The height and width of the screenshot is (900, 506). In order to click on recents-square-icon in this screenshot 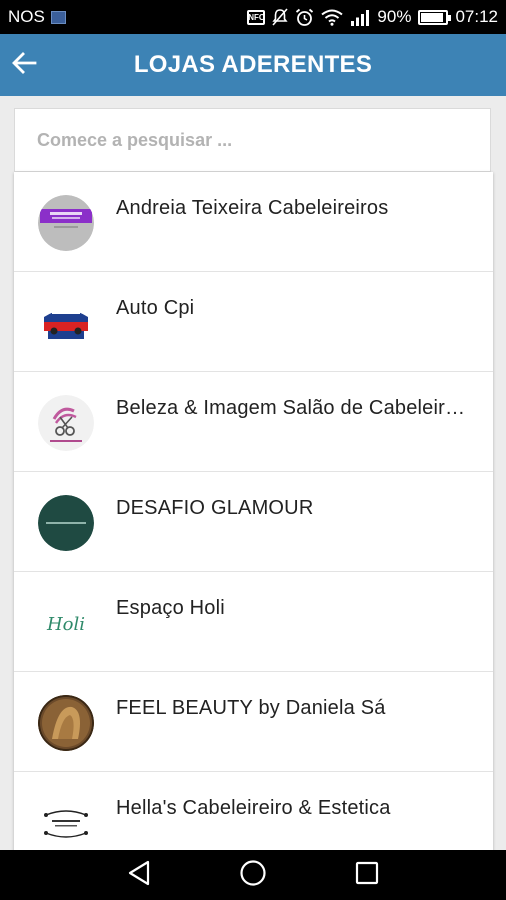, I will do `click(367, 875)`.